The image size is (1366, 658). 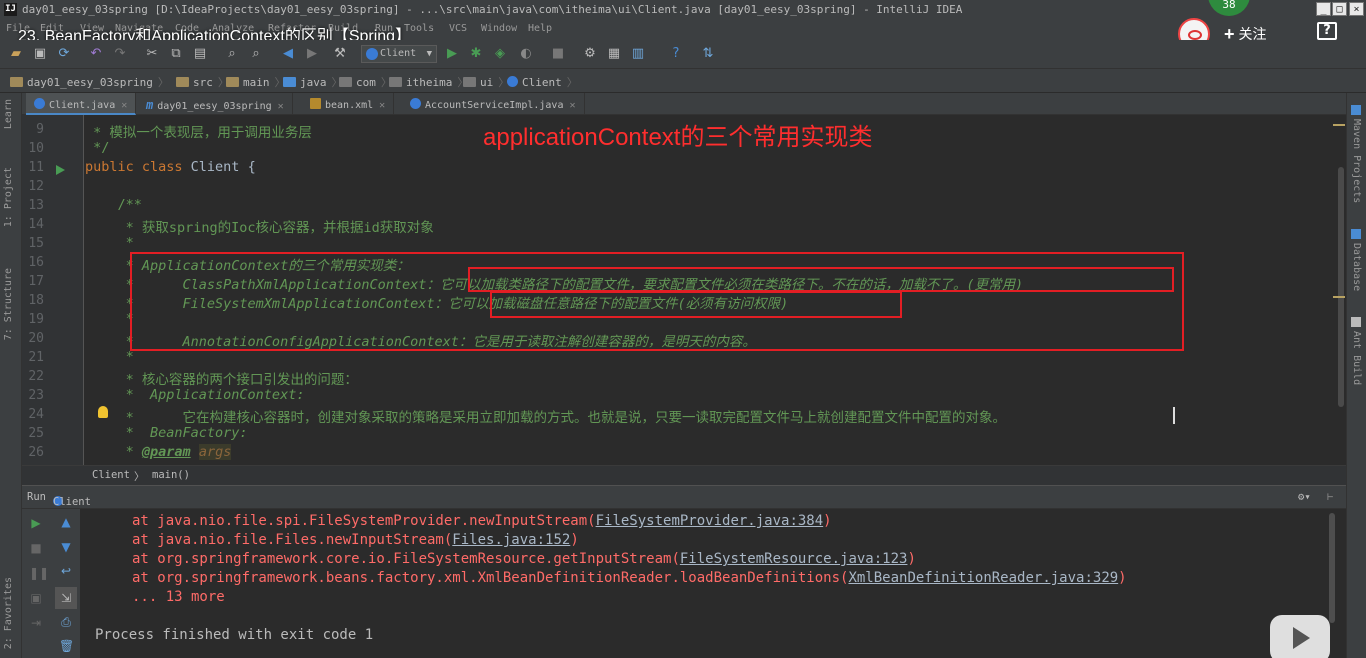 What do you see at coordinates (512, 81) in the screenshot?
I see `class-icon` at bounding box center [512, 81].